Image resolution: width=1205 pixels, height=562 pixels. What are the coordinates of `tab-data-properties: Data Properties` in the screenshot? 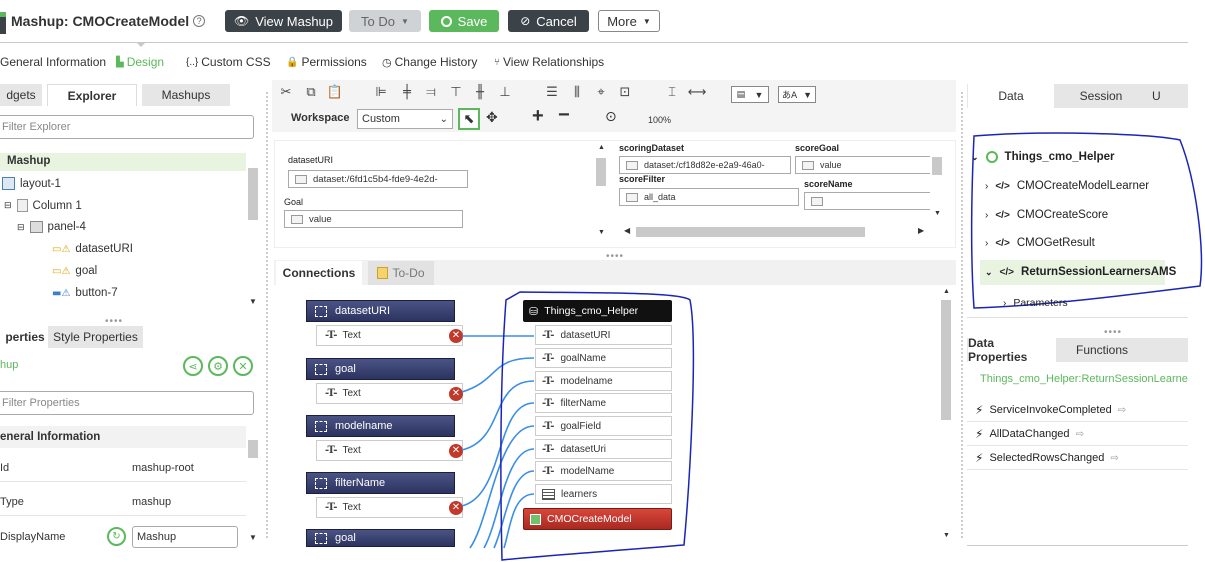 It's located at (1012, 350).